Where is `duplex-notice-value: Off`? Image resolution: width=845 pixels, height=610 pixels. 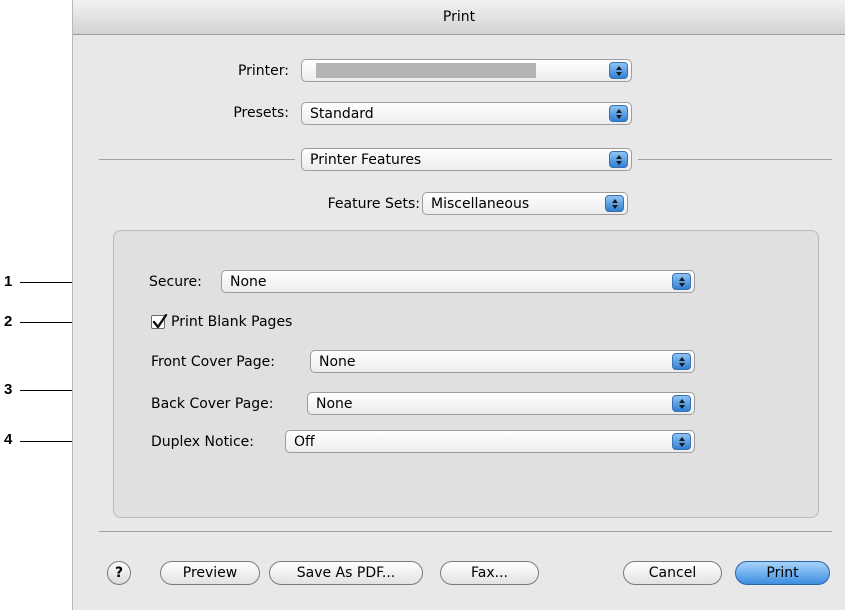 duplex-notice-value: Off is located at coordinates (304, 441).